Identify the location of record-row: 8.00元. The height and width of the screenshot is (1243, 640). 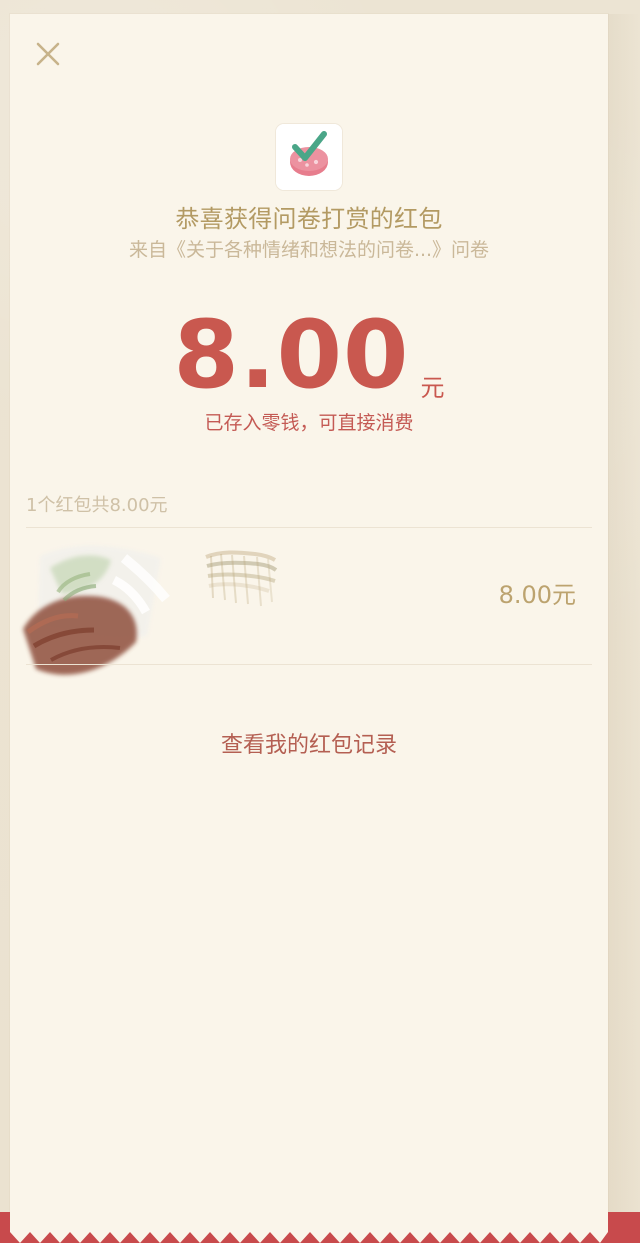
(307, 601).